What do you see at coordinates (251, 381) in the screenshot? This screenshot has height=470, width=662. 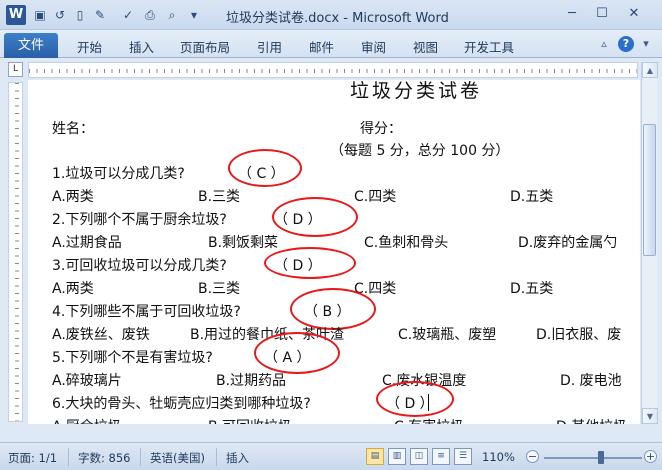 I see `q5-option-b: B.过期药品` at bounding box center [251, 381].